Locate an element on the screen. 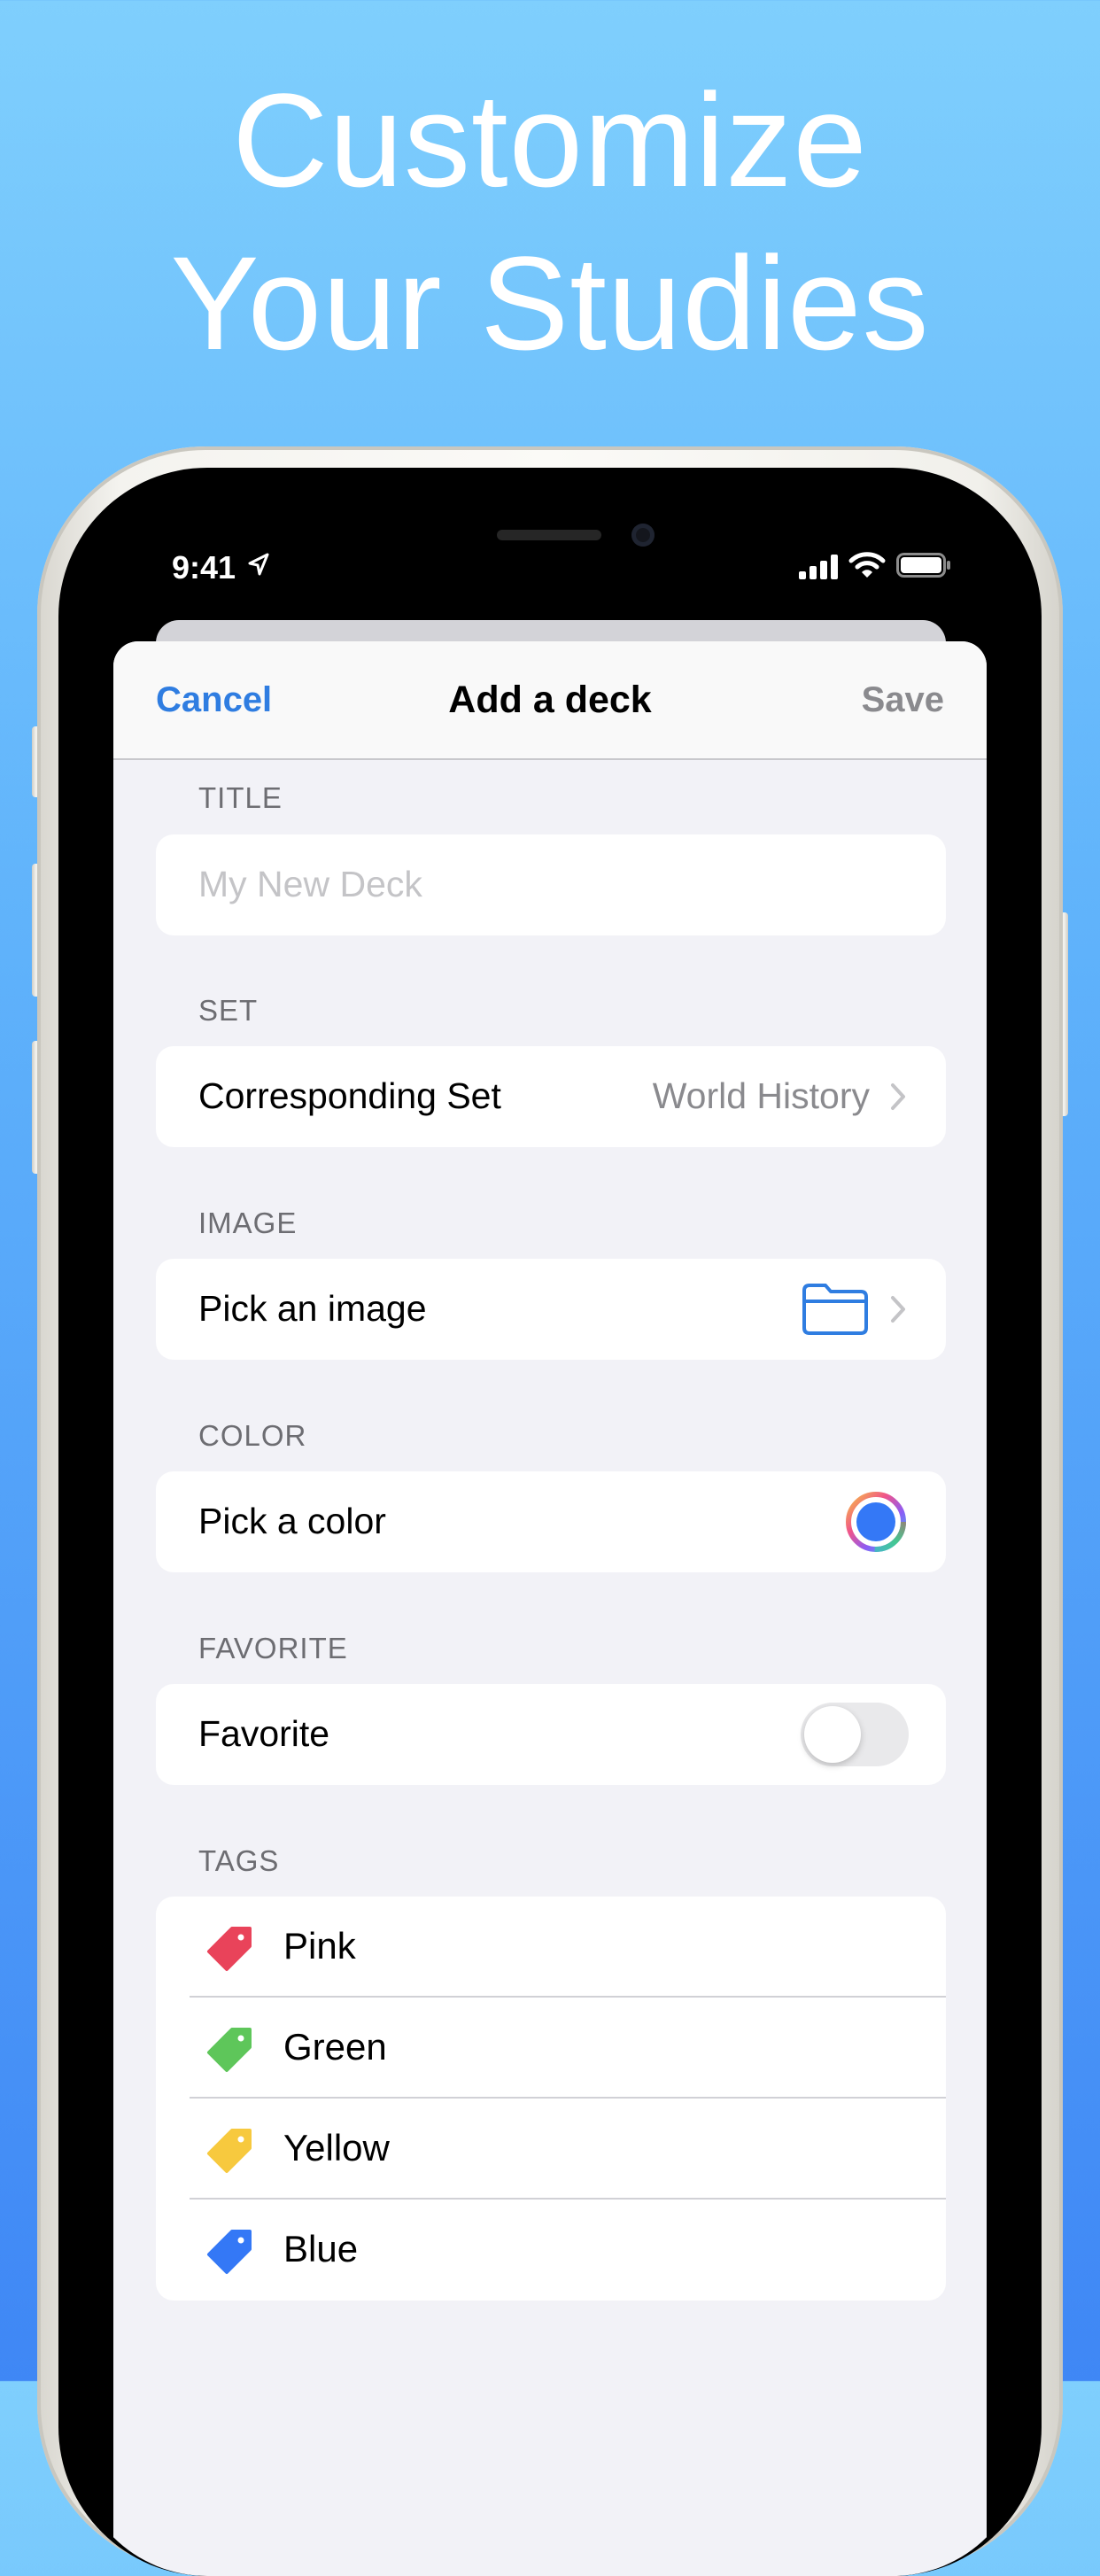 The height and width of the screenshot is (2576, 1100). corresponding-set-row: Corresponding Set World History is located at coordinates (551, 1096).